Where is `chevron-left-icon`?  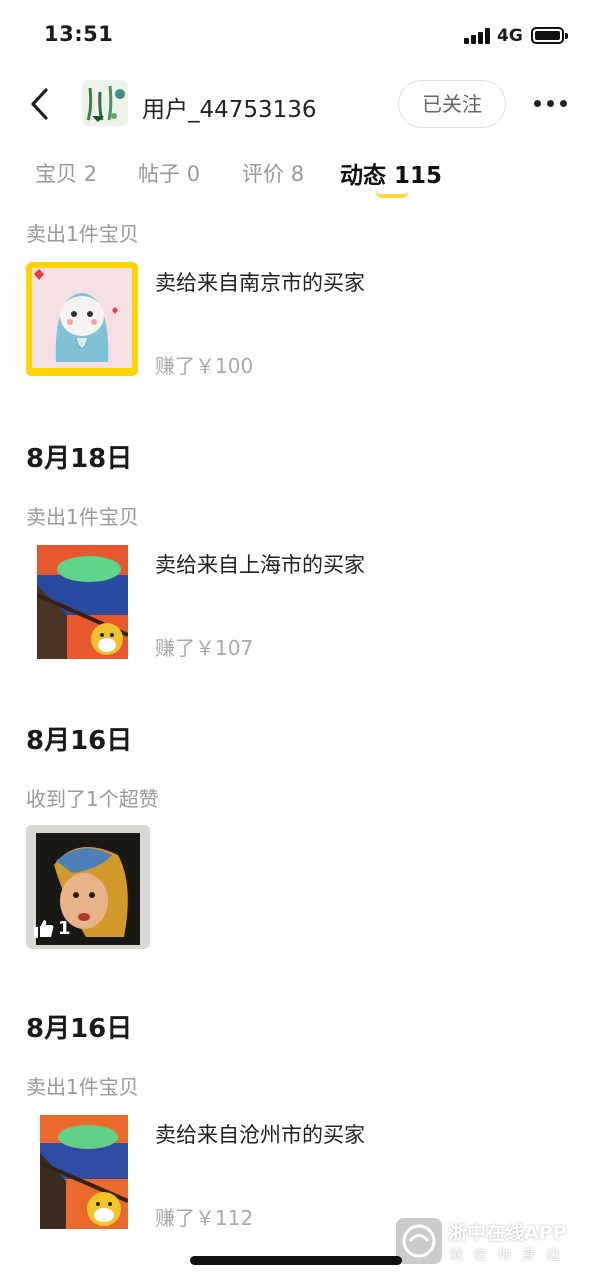
chevron-left-icon is located at coordinates (39, 104).